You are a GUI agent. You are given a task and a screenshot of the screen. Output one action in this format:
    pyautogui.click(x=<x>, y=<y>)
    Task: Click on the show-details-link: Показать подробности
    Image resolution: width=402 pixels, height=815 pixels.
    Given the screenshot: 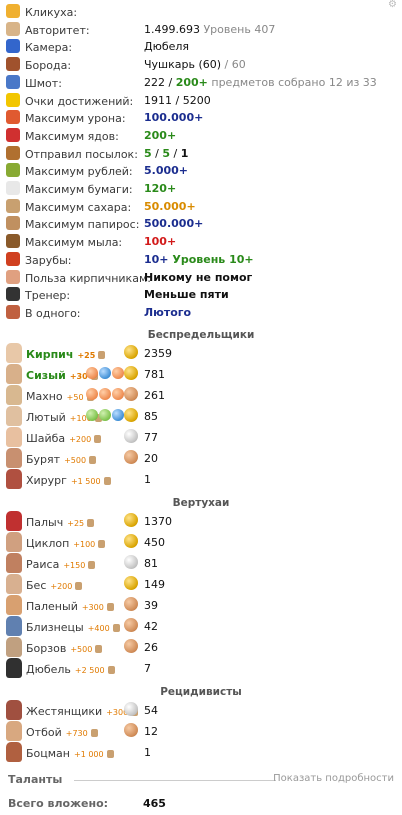 What is the action you would take?
    pyautogui.click(x=333, y=778)
    